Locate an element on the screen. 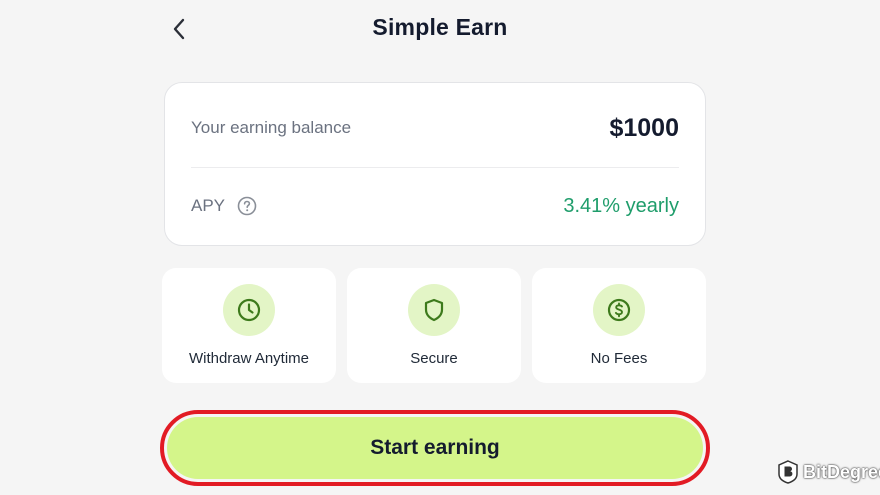  balance-row: Your earning balance $1000 is located at coordinates (435, 128).